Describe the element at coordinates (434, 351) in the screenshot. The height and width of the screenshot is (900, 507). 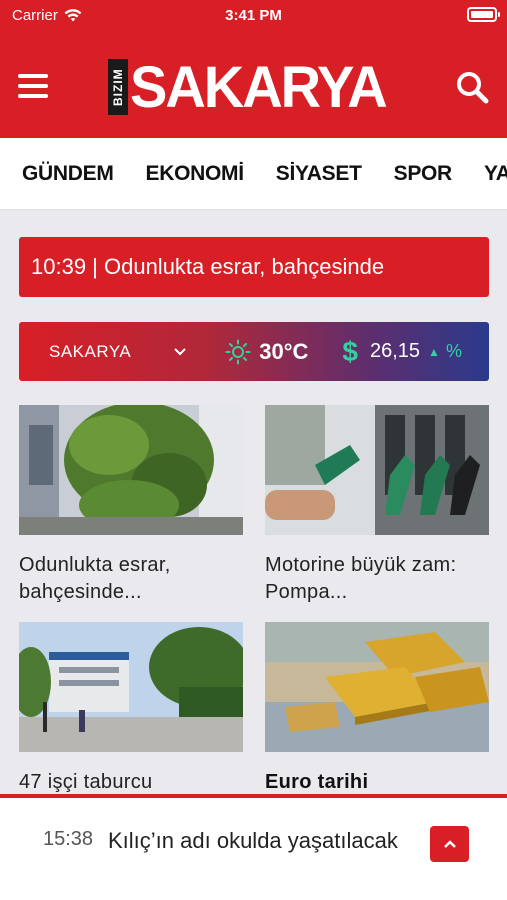
I see `arrow-up-icon: ▲` at that location.